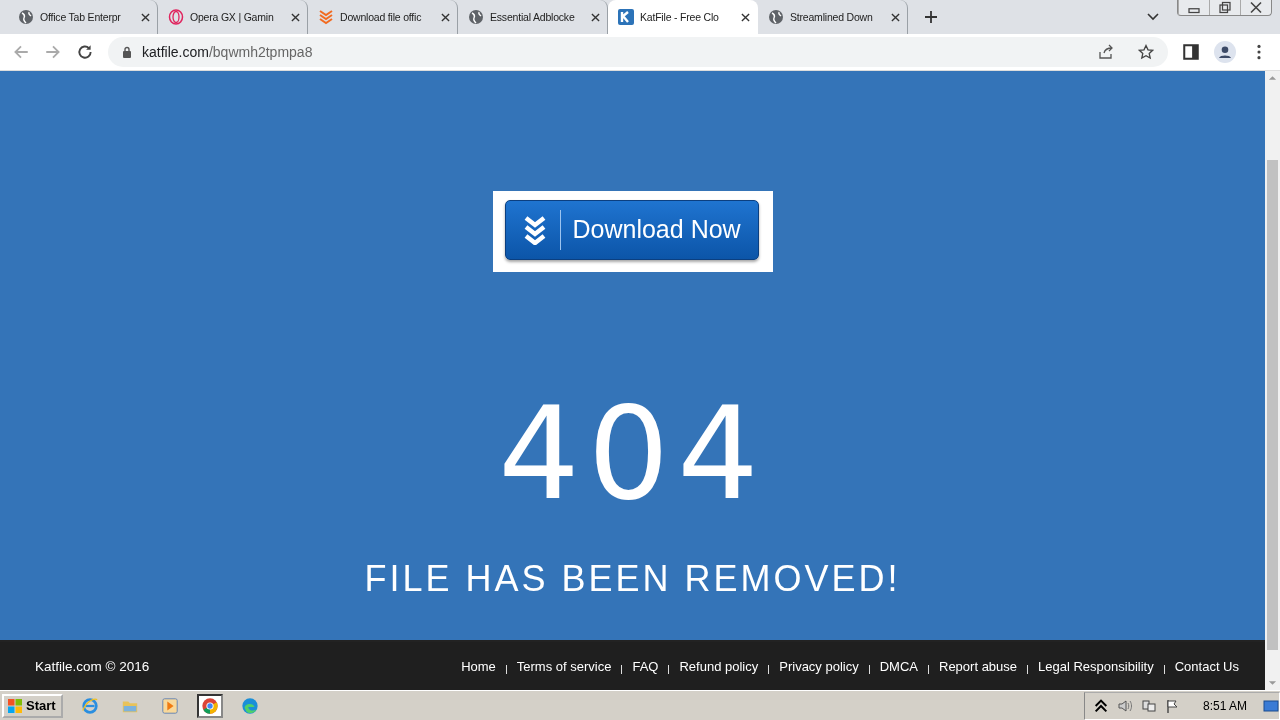 This screenshot has width=1280, height=720. Describe the element at coordinates (1272, 404) in the screenshot. I see `scroll-thumb` at that location.